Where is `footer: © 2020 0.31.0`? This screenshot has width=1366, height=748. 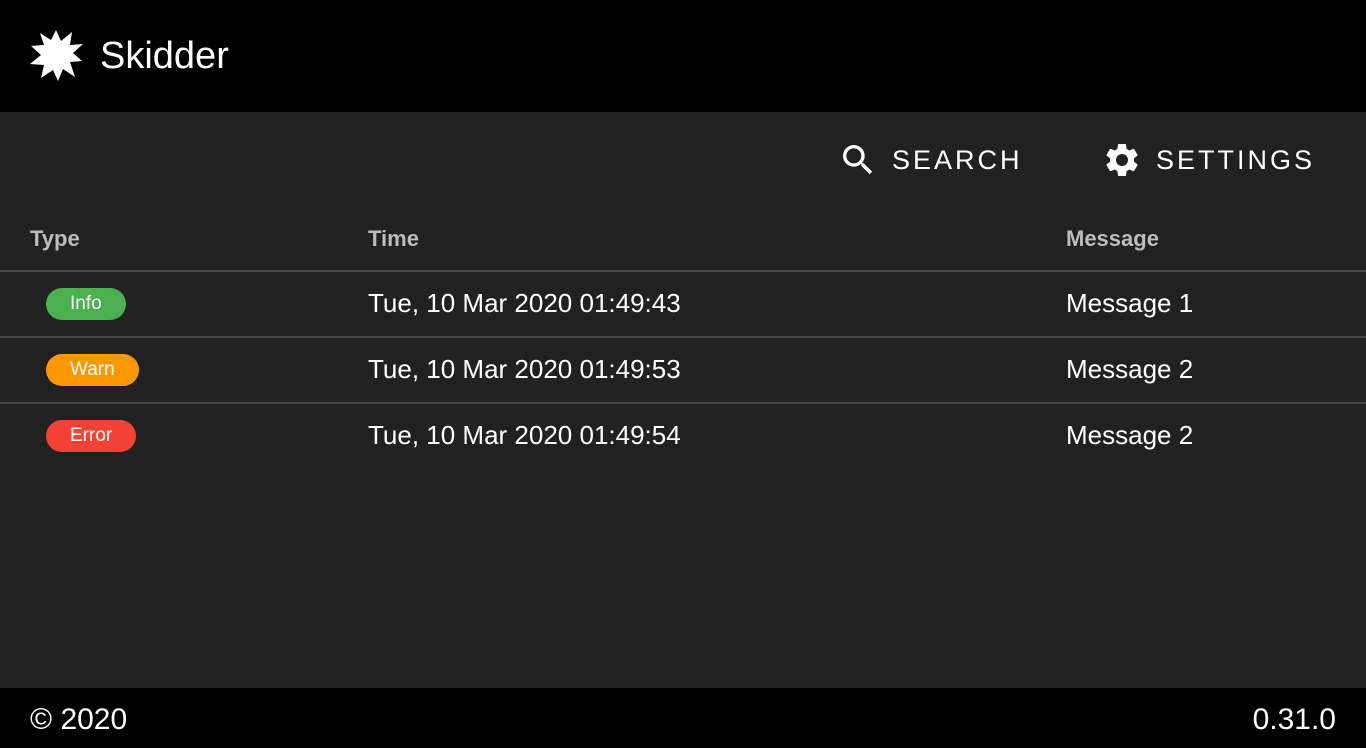
footer: © 2020 0.31.0 is located at coordinates (683, 718).